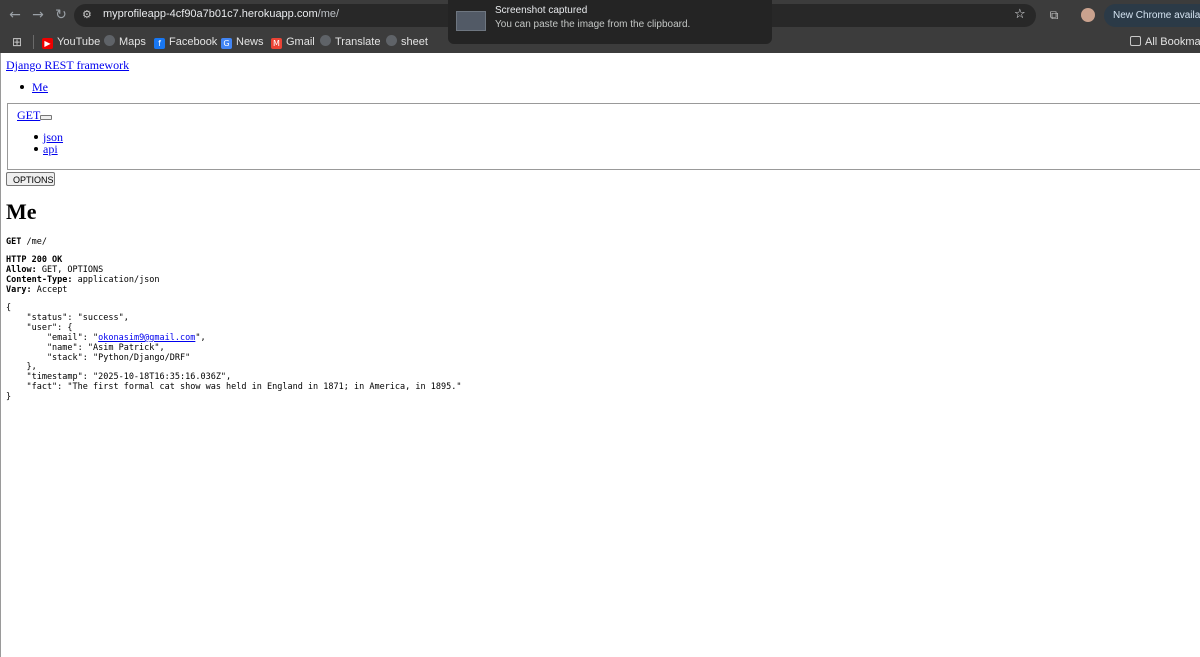 This screenshot has width=1200, height=657. Describe the element at coordinates (21, 211) in the screenshot. I see `page-title: Me` at that location.